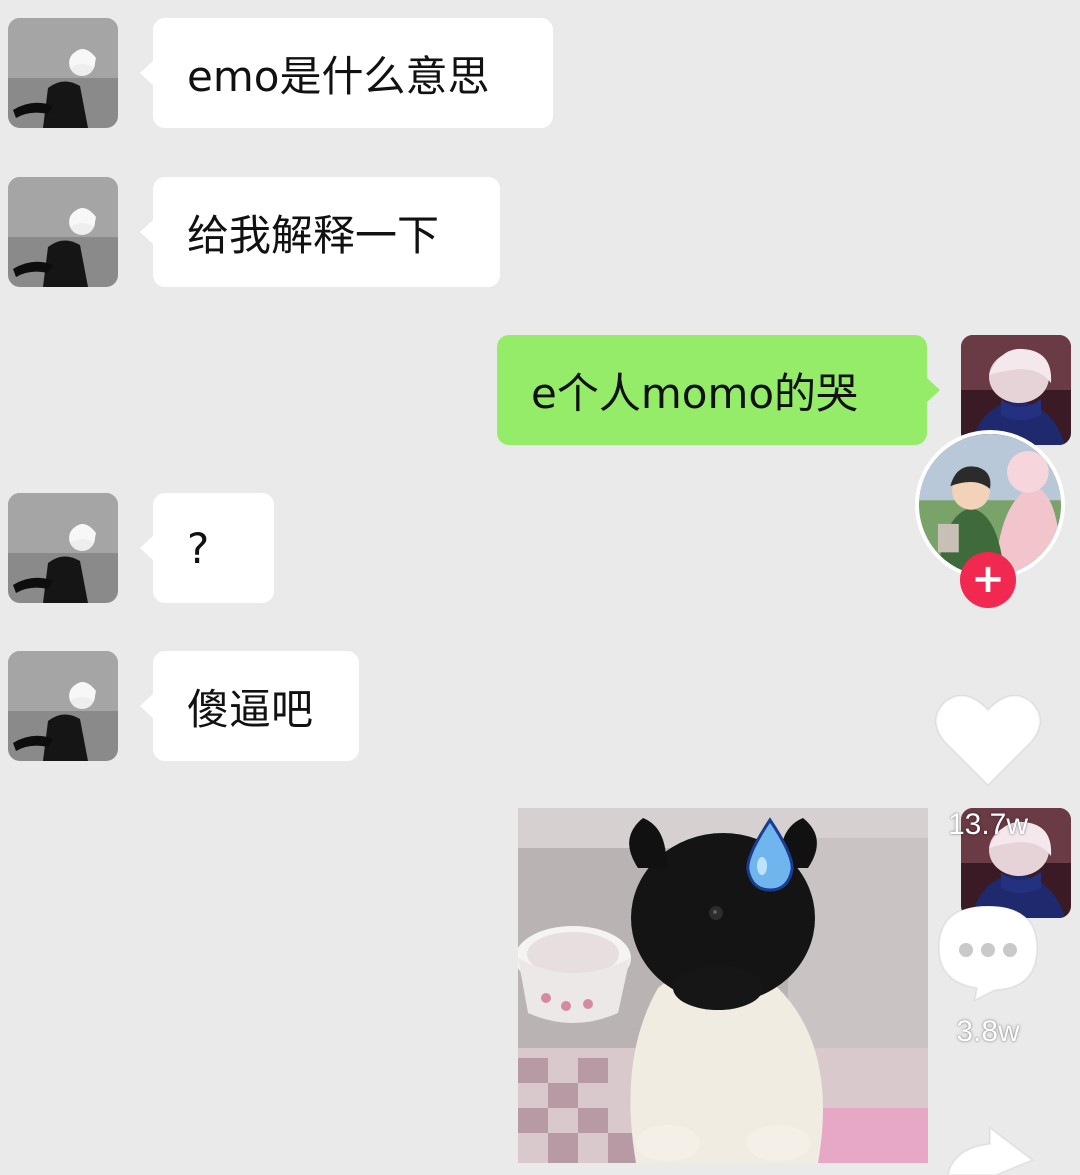  I want to click on puppy-sweat-drop-sticker, so click(723, 985).